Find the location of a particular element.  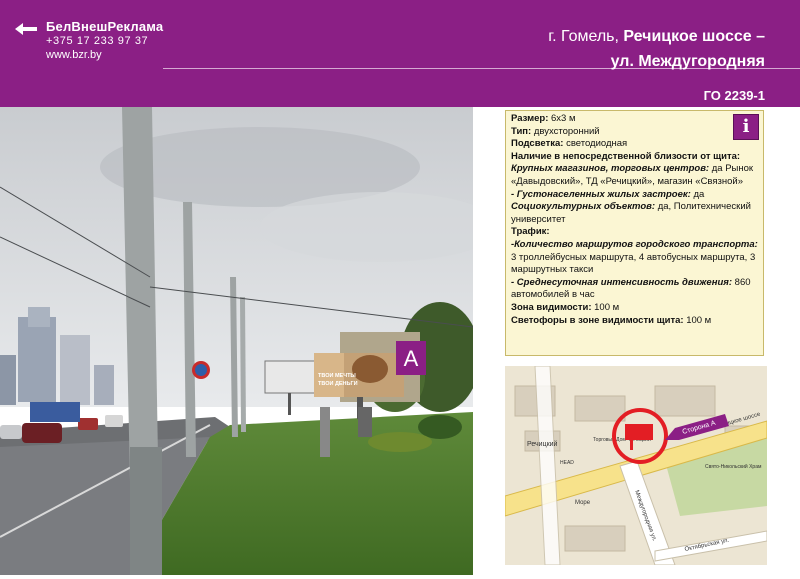

billboard-text-1: ТВОИ МЕЧТЫ is located at coordinates (337, 376).